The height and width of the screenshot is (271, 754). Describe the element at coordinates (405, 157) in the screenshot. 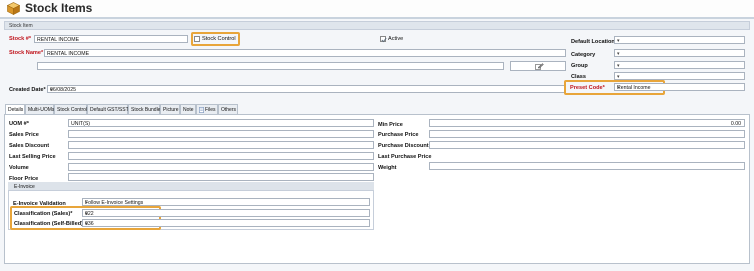

I see `last-purchase-price-label: Last Purchase Price` at that location.